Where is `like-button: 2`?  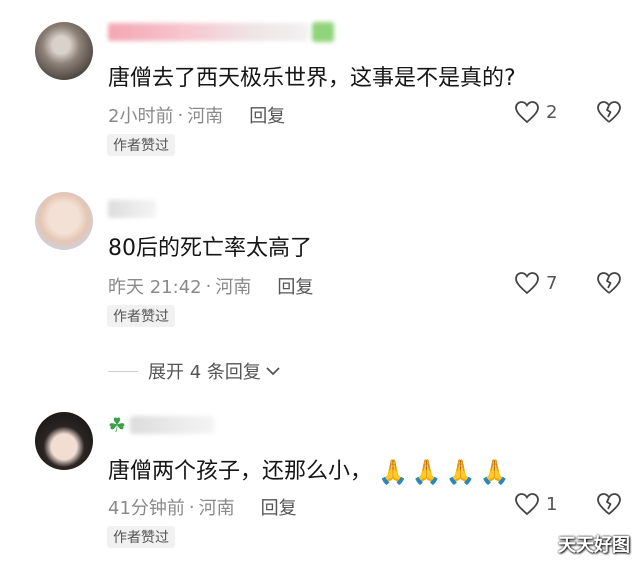
like-button: 2 is located at coordinates (535, 112).